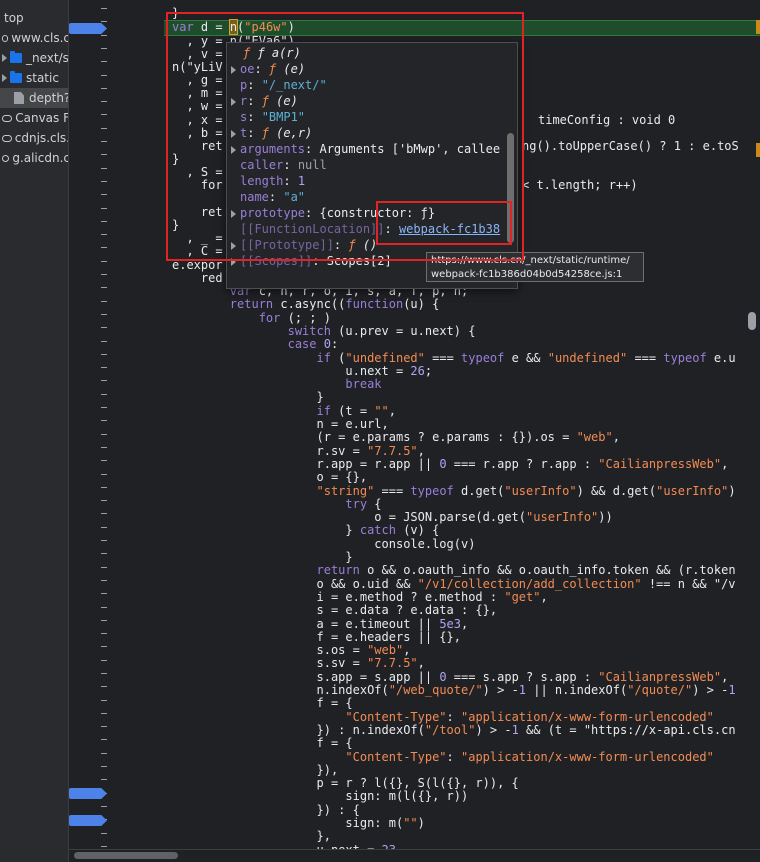 Image resolution: width=760 pixels, height=862 pixels. Describe the element at coordinates (248, 397) in the screenshot. I see `code-line: }` at that location.